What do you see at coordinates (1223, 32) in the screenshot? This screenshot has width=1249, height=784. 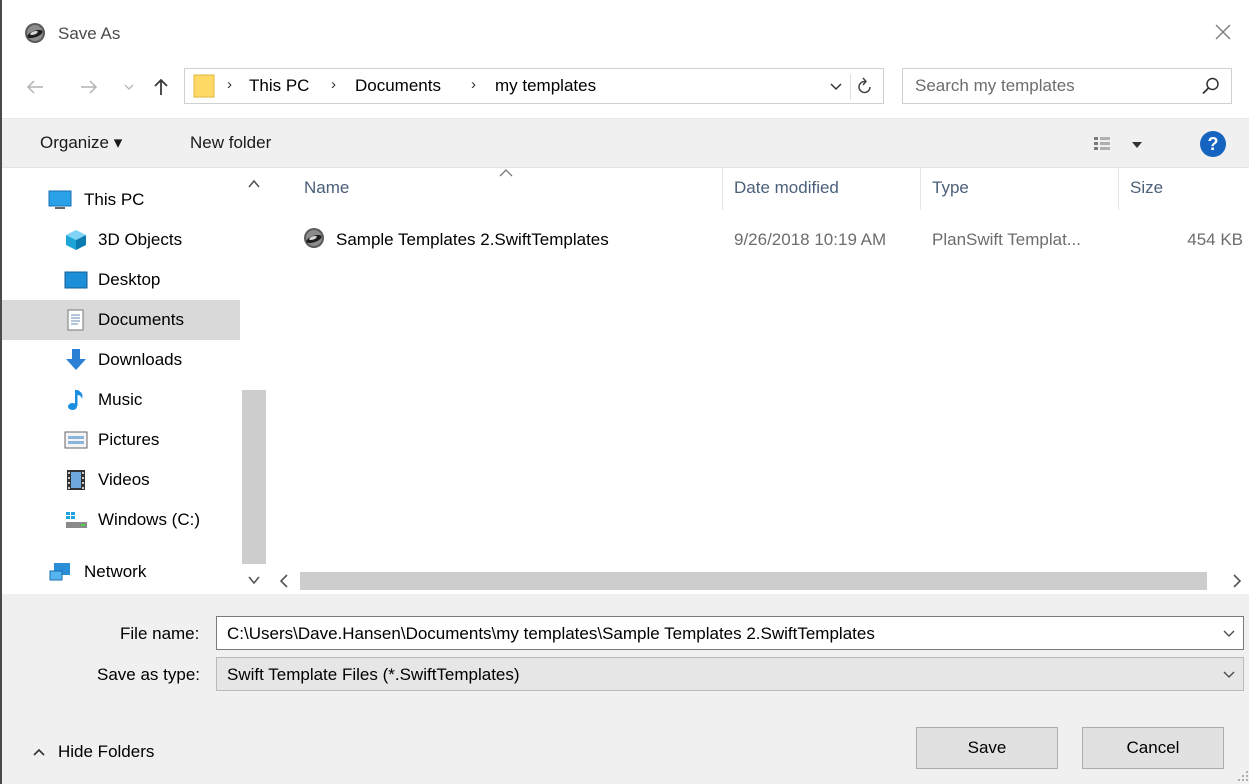 I see `close-icon` at bounding box center [1223, 32].